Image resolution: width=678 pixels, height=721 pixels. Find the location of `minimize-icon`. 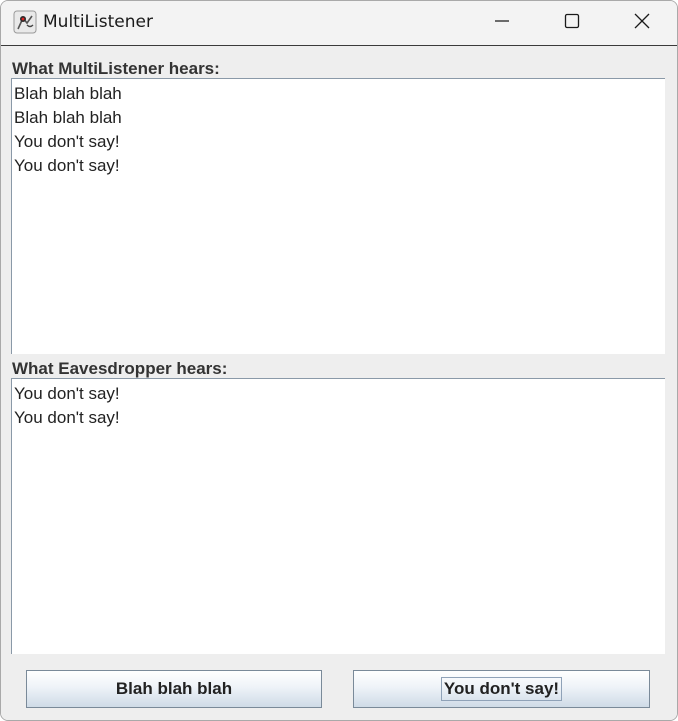

minimize-icon is located at coordinates (502, 23).